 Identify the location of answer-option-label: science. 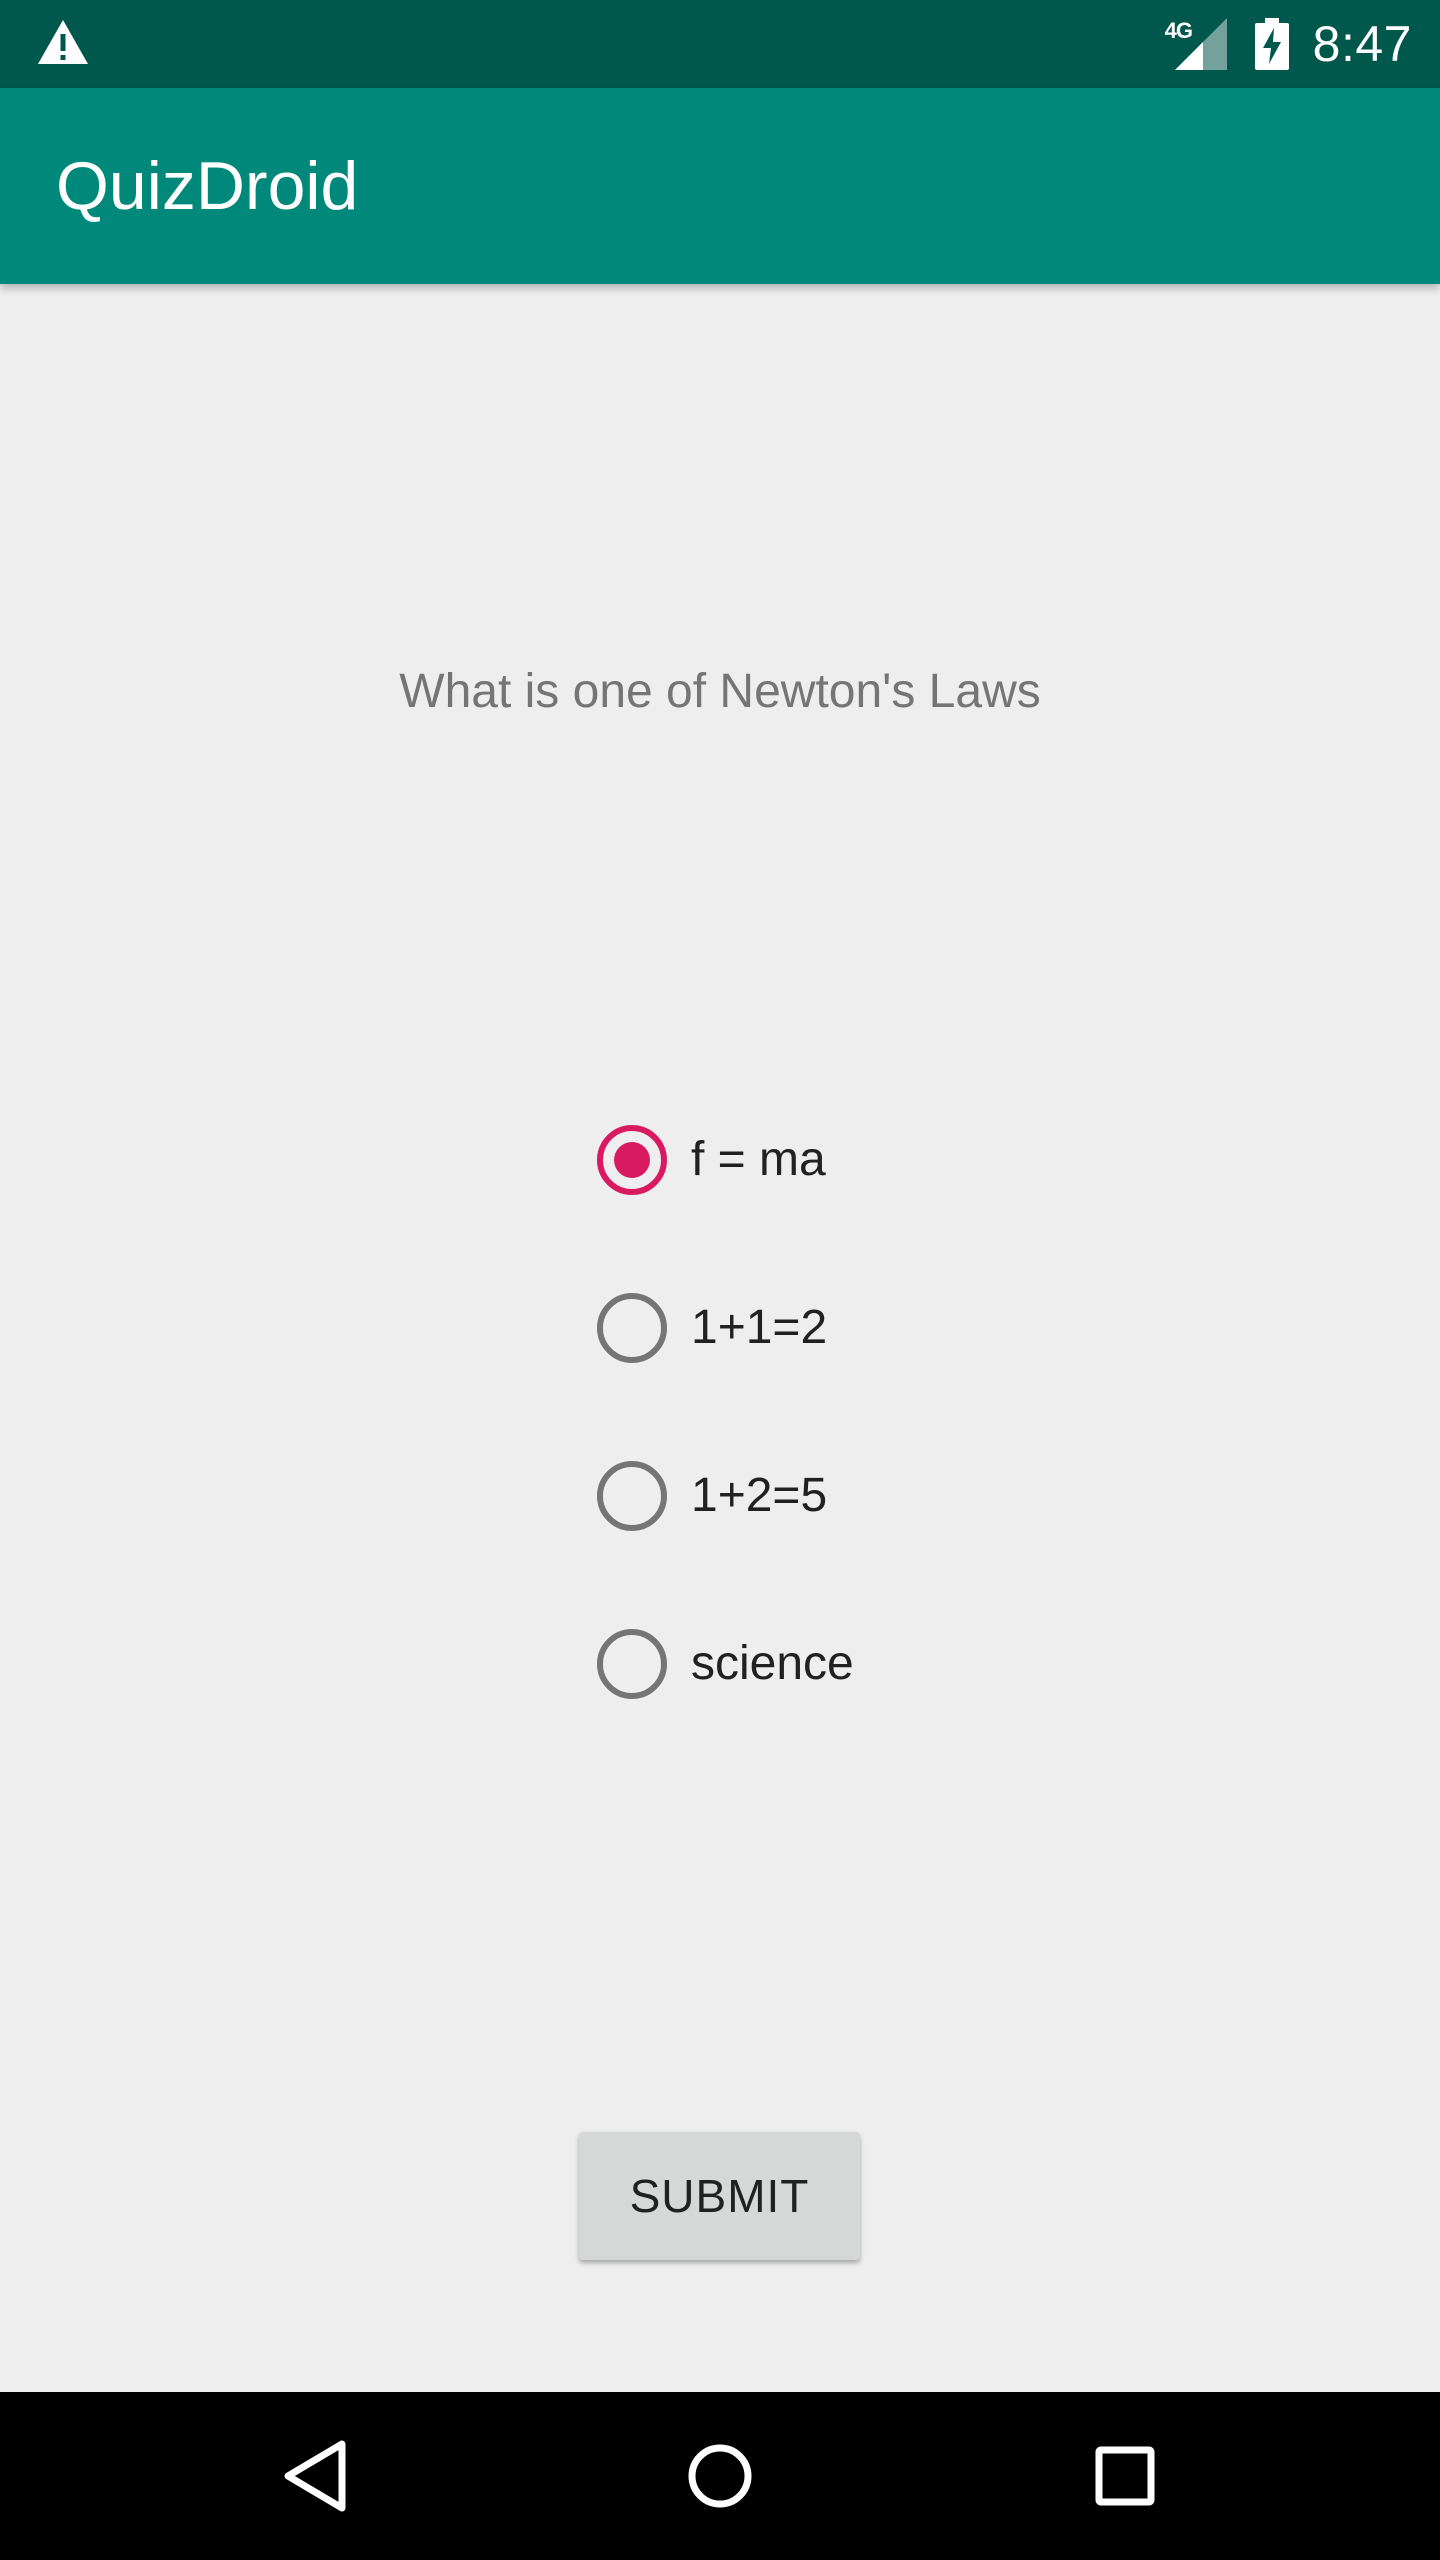
(772, 1663).